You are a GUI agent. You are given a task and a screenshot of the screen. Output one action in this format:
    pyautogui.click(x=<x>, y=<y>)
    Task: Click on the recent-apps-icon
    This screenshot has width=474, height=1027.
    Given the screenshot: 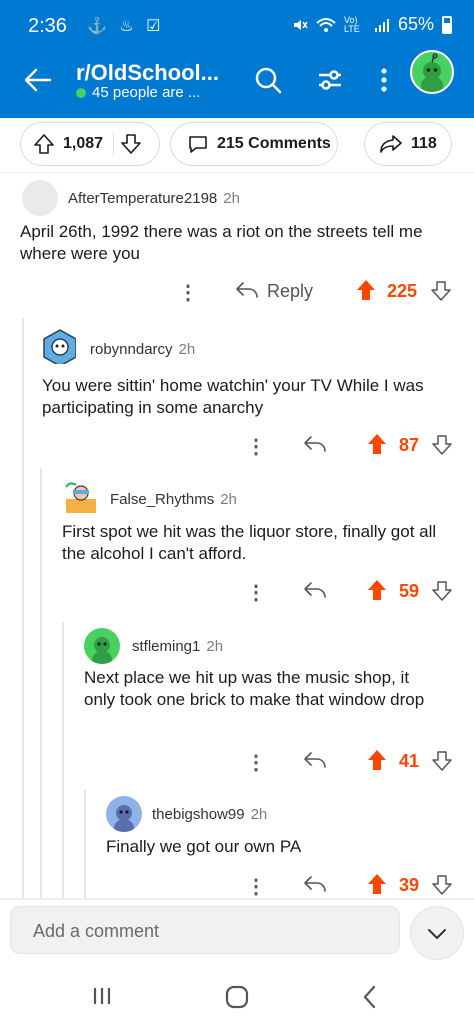 What is the action you would take?
    pyautogui.click(x=102, y=996)
    